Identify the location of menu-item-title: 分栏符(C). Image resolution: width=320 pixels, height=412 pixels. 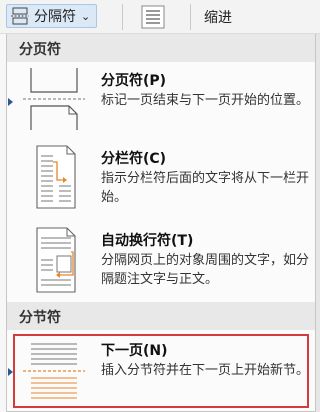
(134, 159).